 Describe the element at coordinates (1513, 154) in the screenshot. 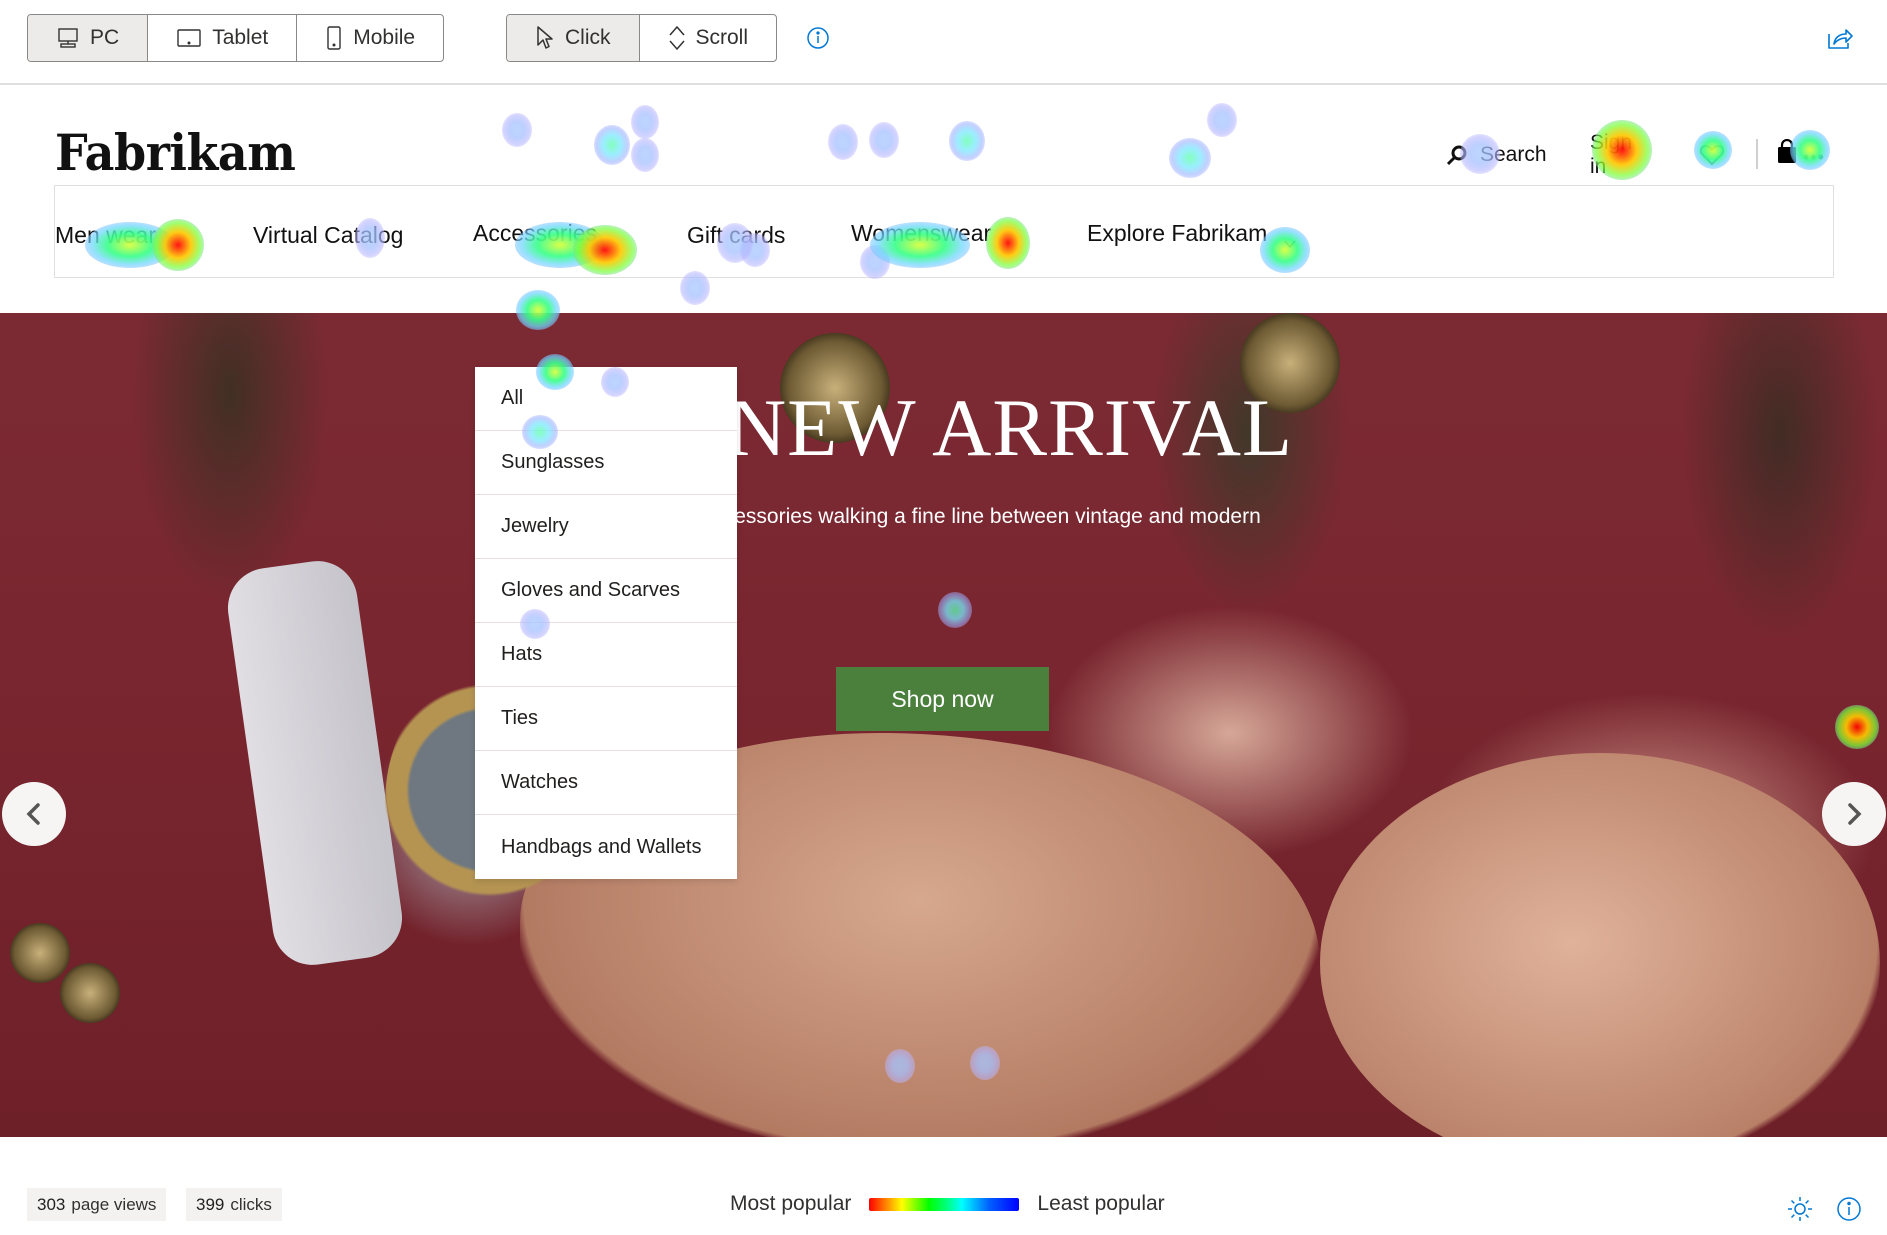

I see `search-label: Search` at that location.